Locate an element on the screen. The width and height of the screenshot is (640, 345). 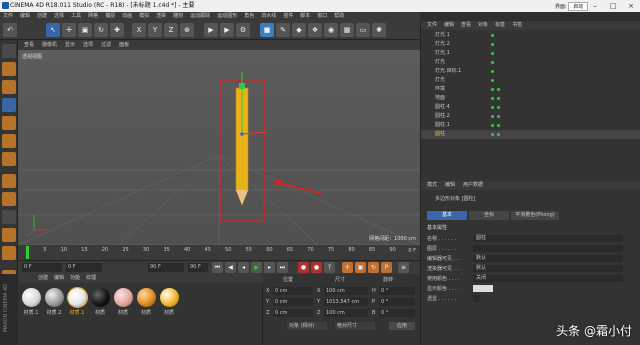
subdivision-icon: ◆ is located at coordinates (299, 30).